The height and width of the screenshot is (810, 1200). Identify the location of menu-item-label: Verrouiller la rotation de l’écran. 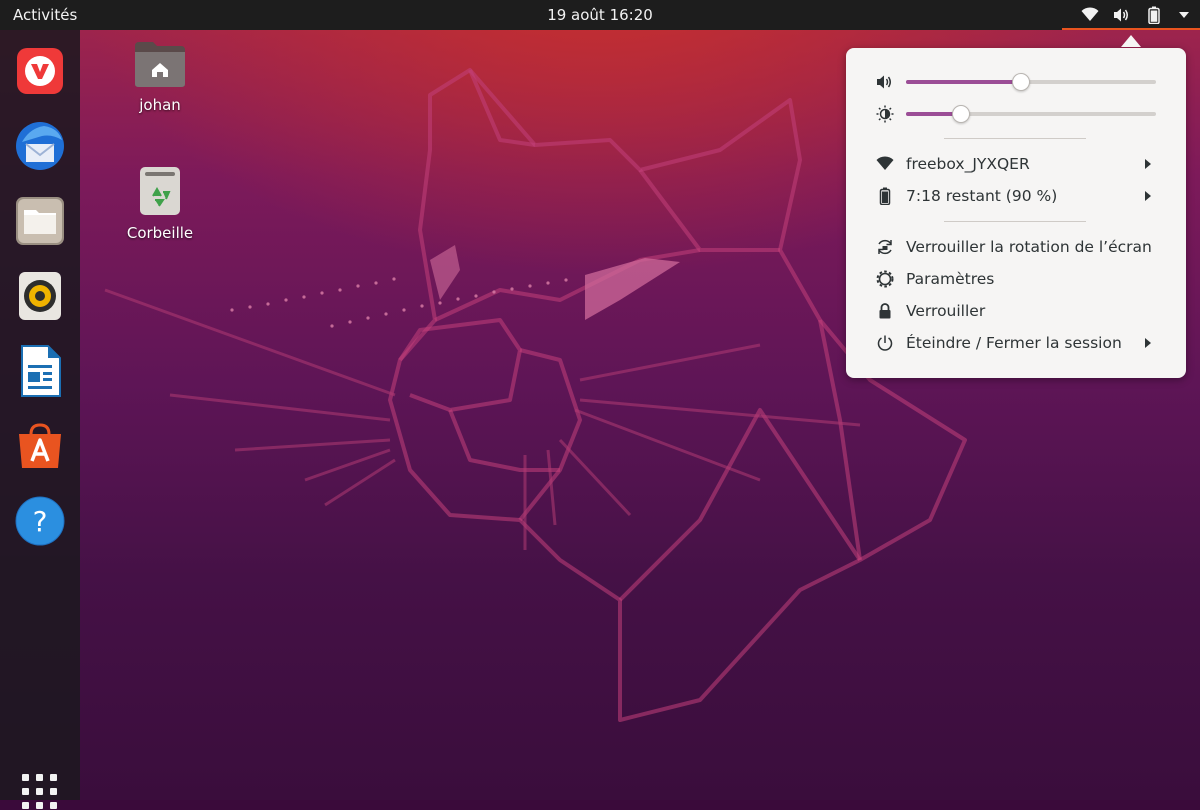
(1029, 247).